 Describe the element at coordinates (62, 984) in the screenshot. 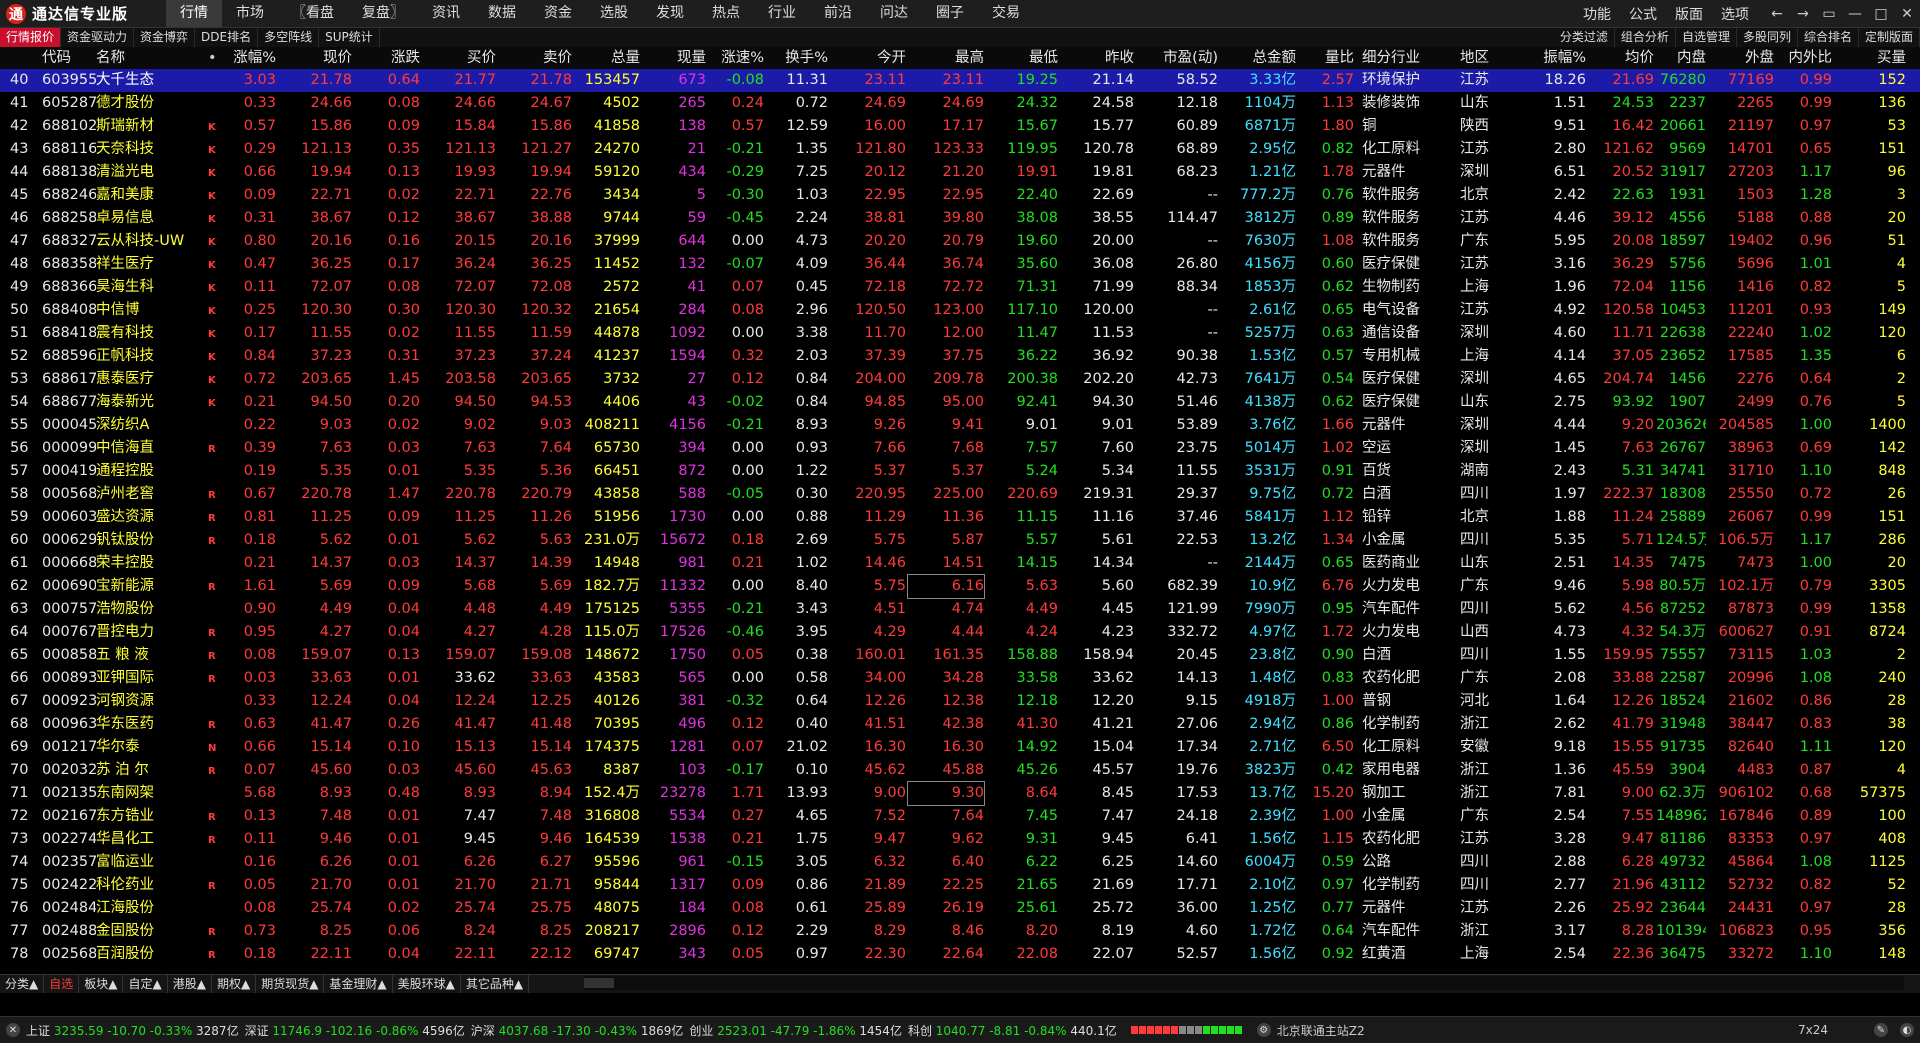

I see `bottom-tab: 自选` at that location.